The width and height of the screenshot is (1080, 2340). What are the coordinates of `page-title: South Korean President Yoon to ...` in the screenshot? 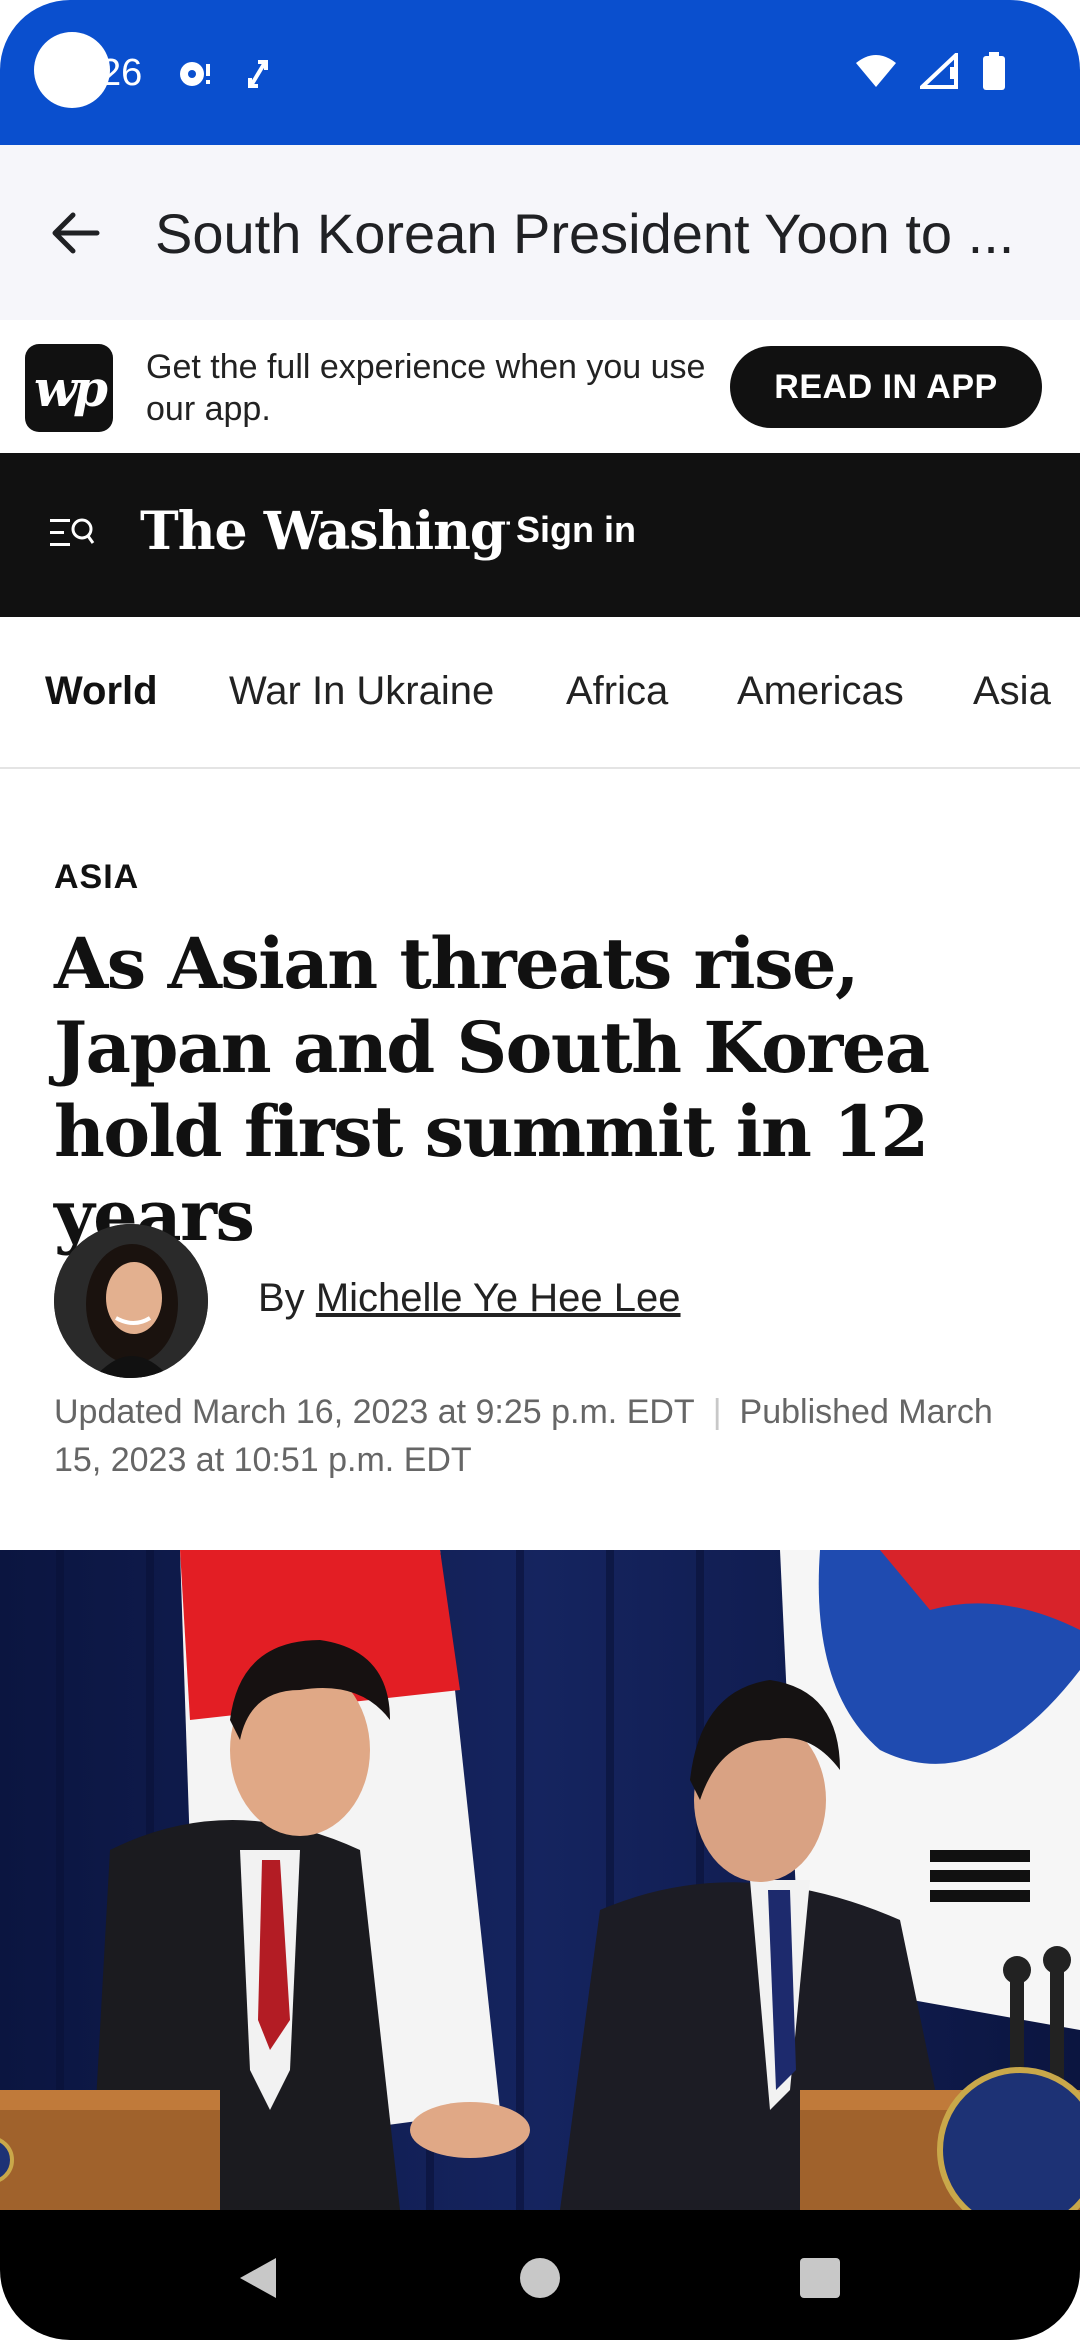 It's located at (585, 233).